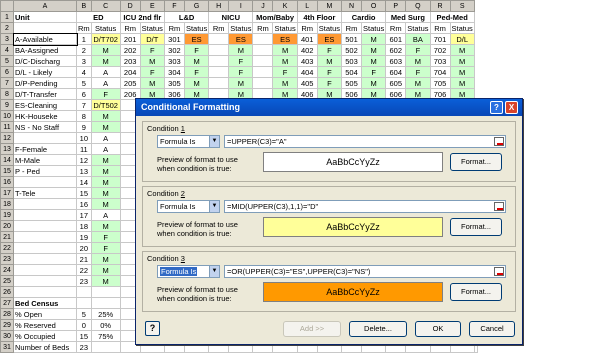 The height and width of the screenshot is (354, 602). Describe the element at coordinates (45, 171) in the screenshot. I see `unit-label: P - Ped` at that location.